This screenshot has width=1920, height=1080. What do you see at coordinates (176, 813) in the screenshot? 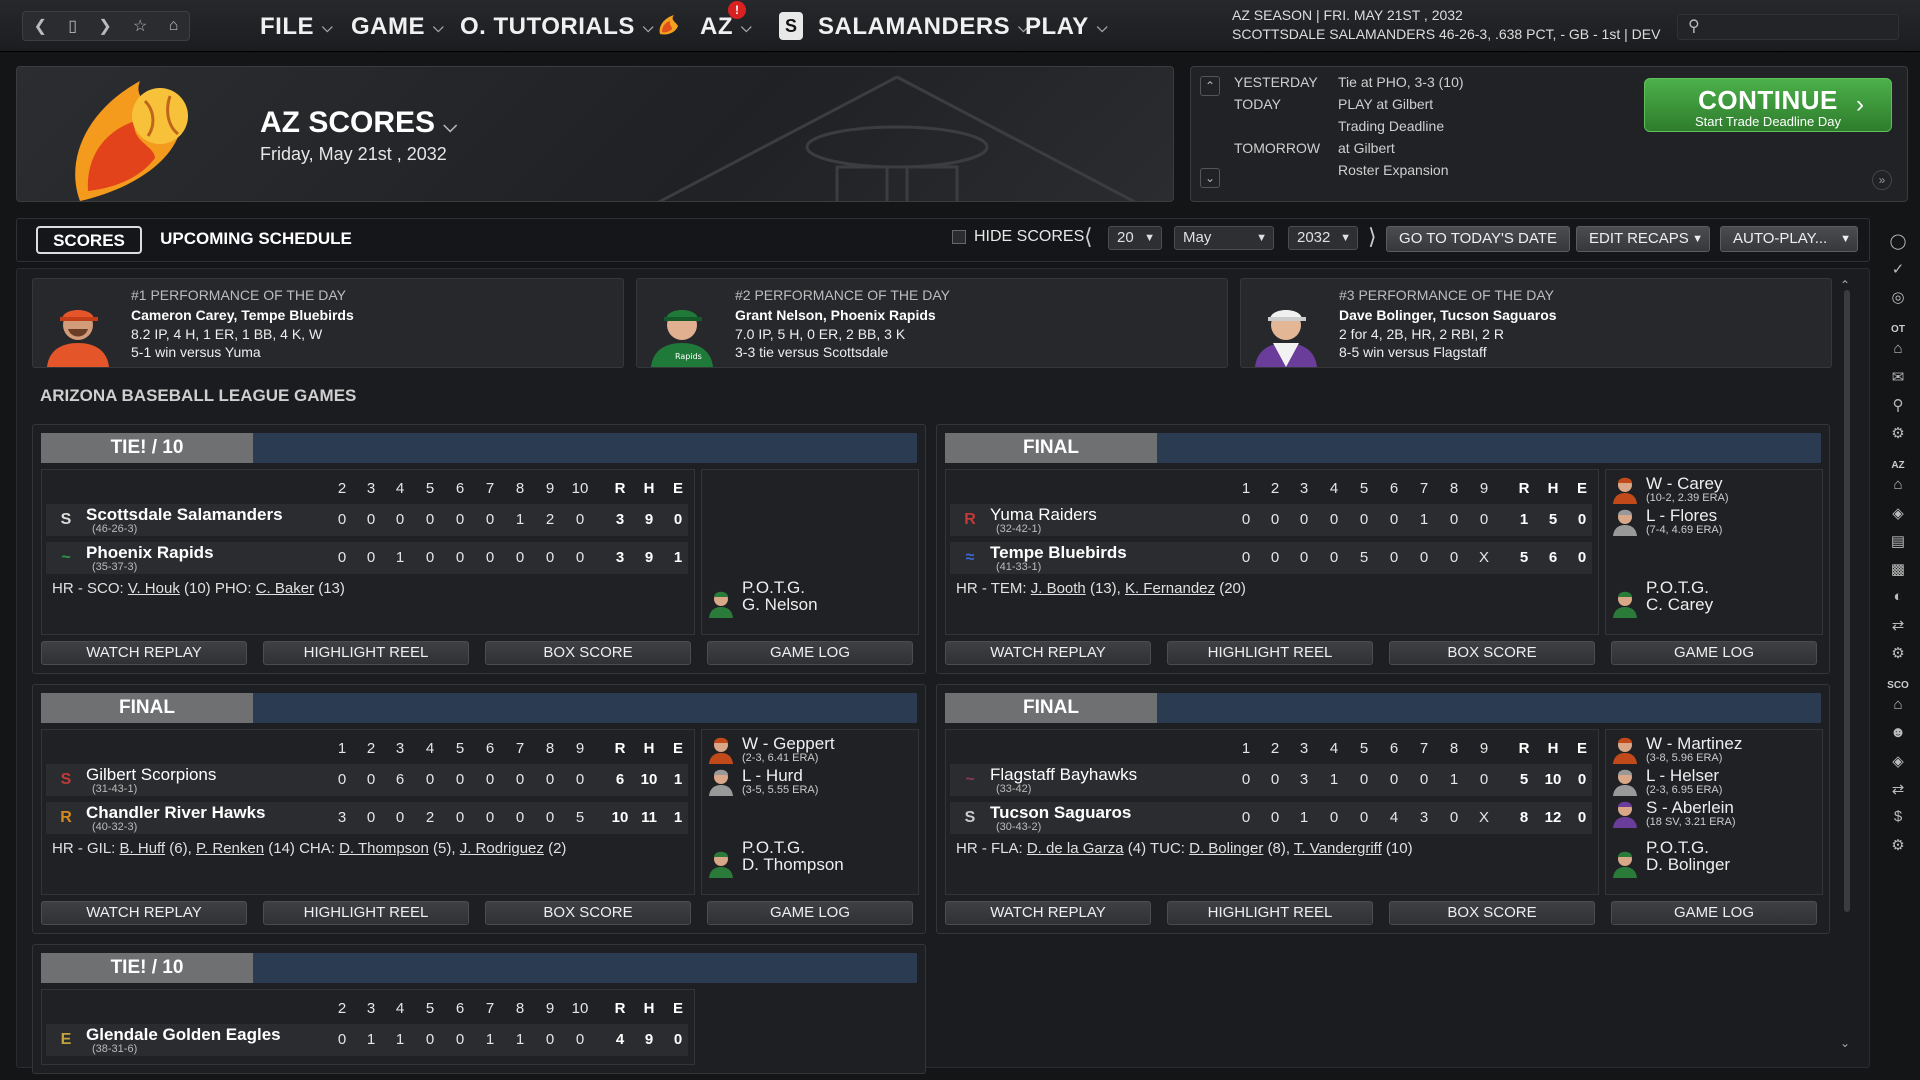
I see `team-name: Chandler River Hawks` at bounding box center [176, 813].